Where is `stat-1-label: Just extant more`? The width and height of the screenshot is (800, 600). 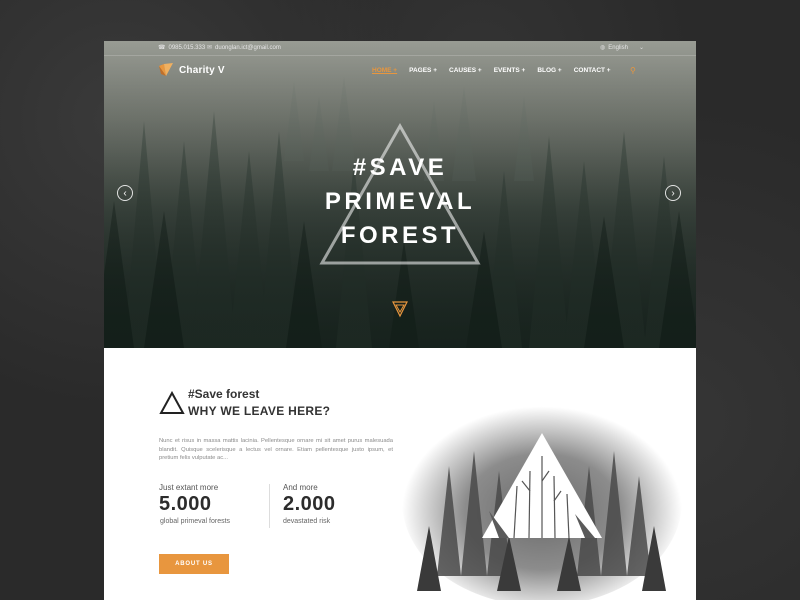
stat-1-label: Just extant more is located at coordinates (189, 487).